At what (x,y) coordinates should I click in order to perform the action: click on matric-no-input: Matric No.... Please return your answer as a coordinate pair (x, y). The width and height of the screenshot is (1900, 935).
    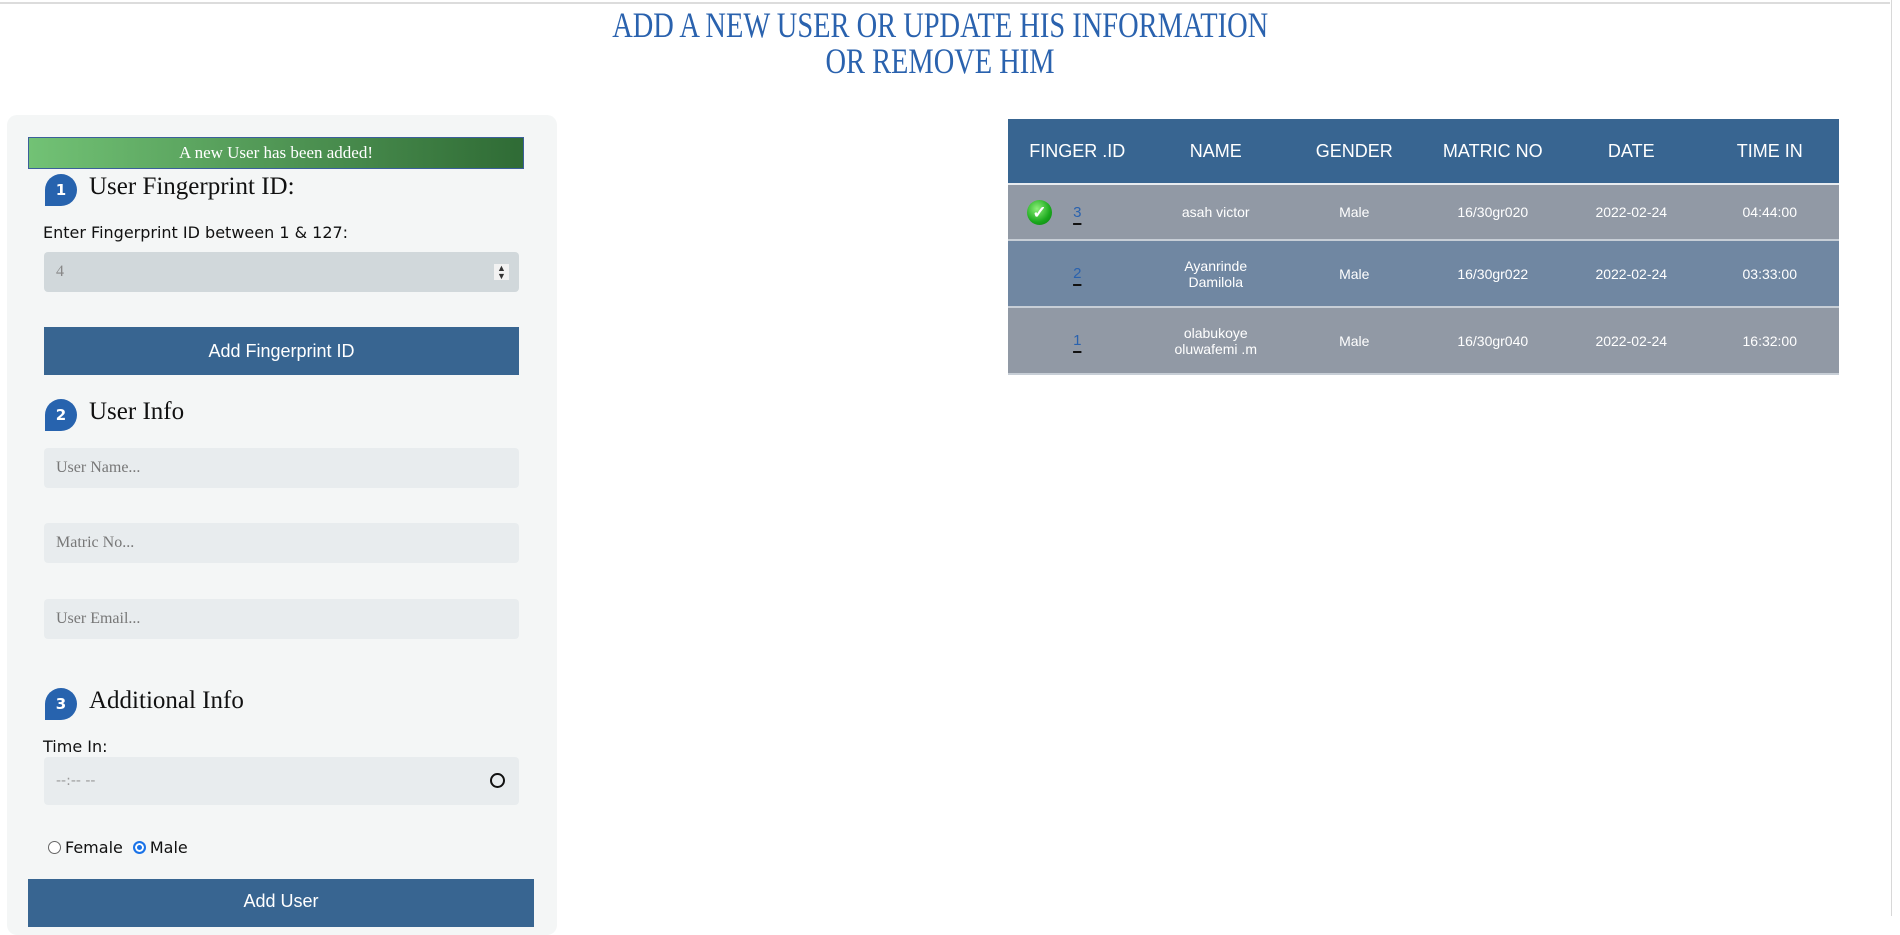
    Looking at the image, I should click on (281, 543).